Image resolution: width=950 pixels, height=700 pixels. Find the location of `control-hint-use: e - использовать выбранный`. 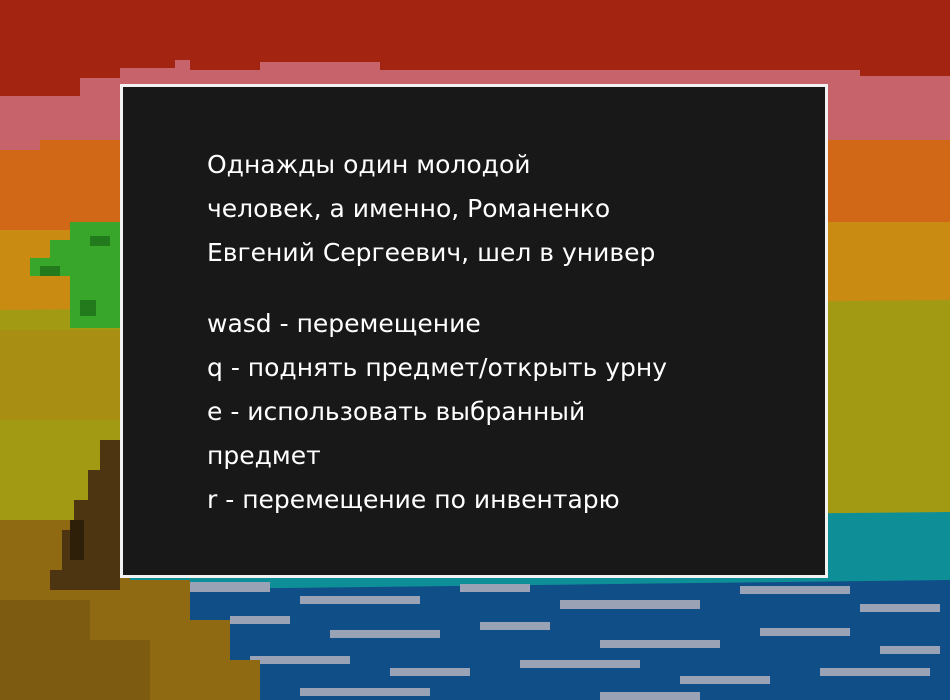

control-hint-use: e - использовать выбранный is located at coordinates (396, 411).